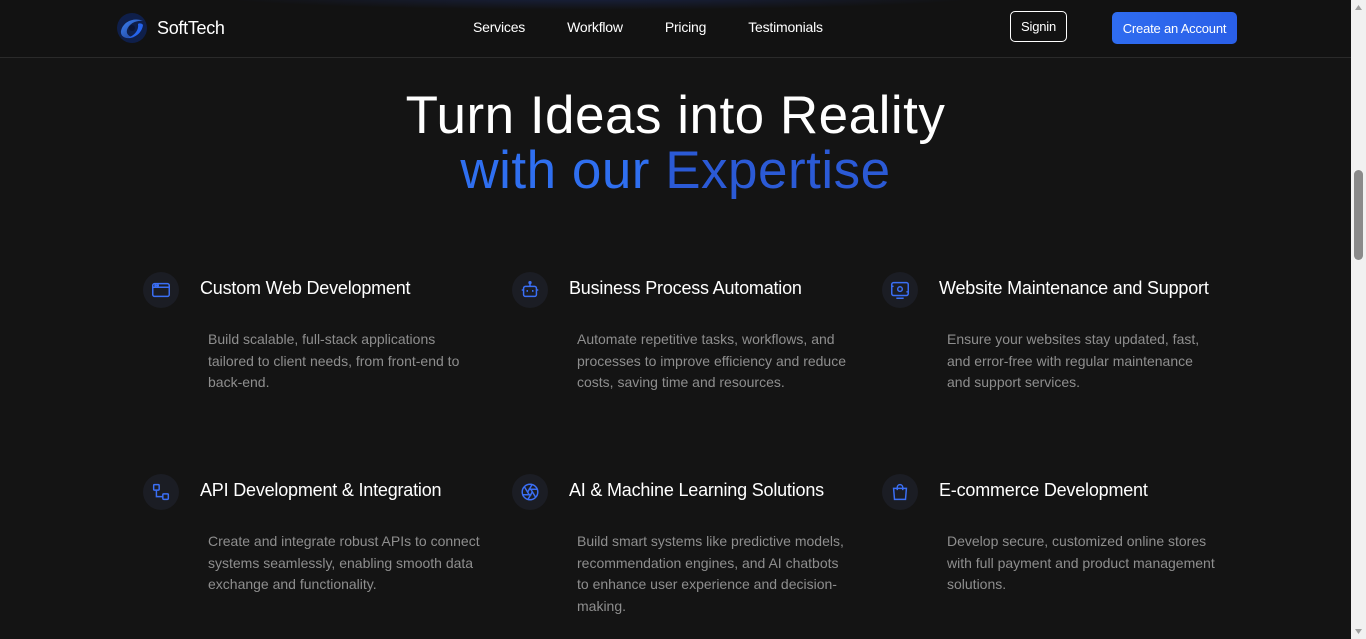 This screenshot has width=1366, height=639. Describe the element at coordinates (1358, 631) in the screenshot. I see `scroll-down-arrow-icon` at that location.